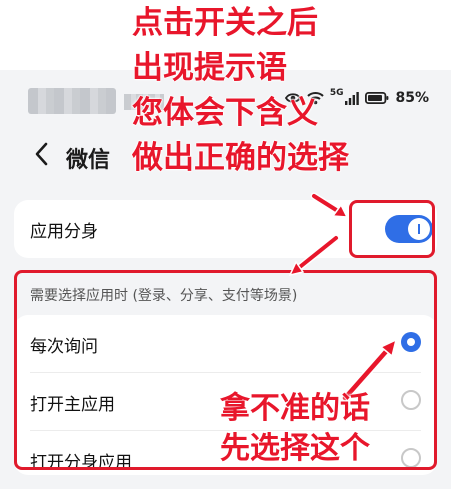 This screenshot has width=451, height=489. I want to click on annotation-top-line: 您体会下含义, so click(225, 113).